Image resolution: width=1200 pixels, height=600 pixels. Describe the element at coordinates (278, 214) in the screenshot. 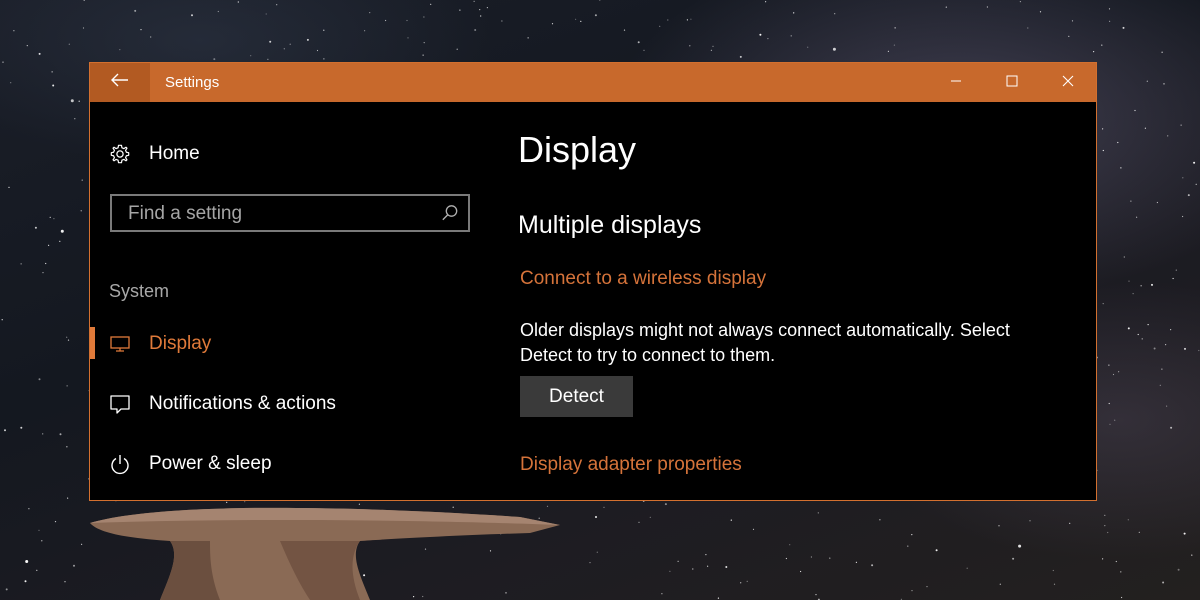

I see `search-input` at that location.